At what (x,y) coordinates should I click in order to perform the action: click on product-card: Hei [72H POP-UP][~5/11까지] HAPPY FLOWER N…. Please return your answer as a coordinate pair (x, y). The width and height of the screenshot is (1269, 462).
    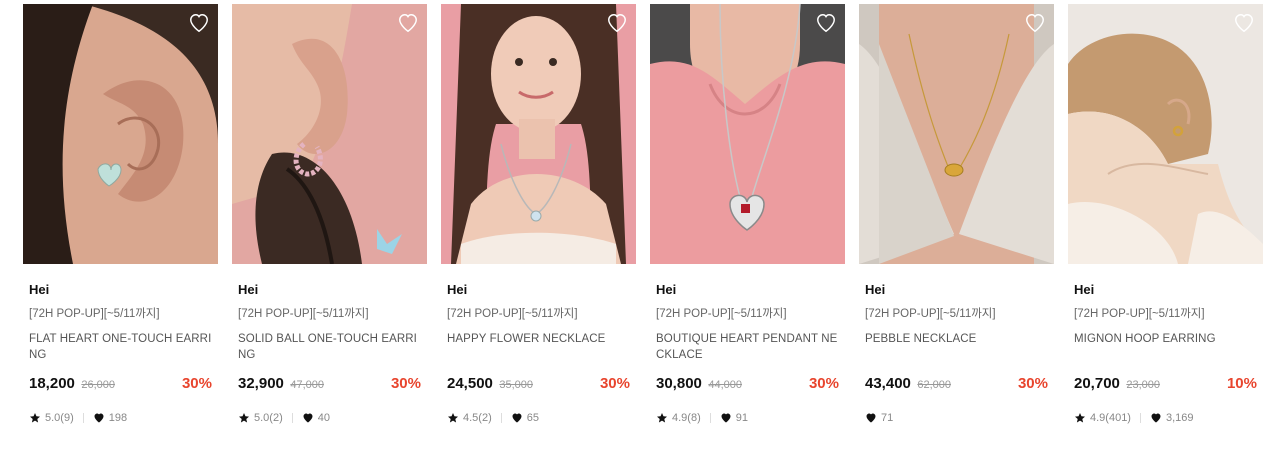
    Looking at the image, I should click on (538, 229).